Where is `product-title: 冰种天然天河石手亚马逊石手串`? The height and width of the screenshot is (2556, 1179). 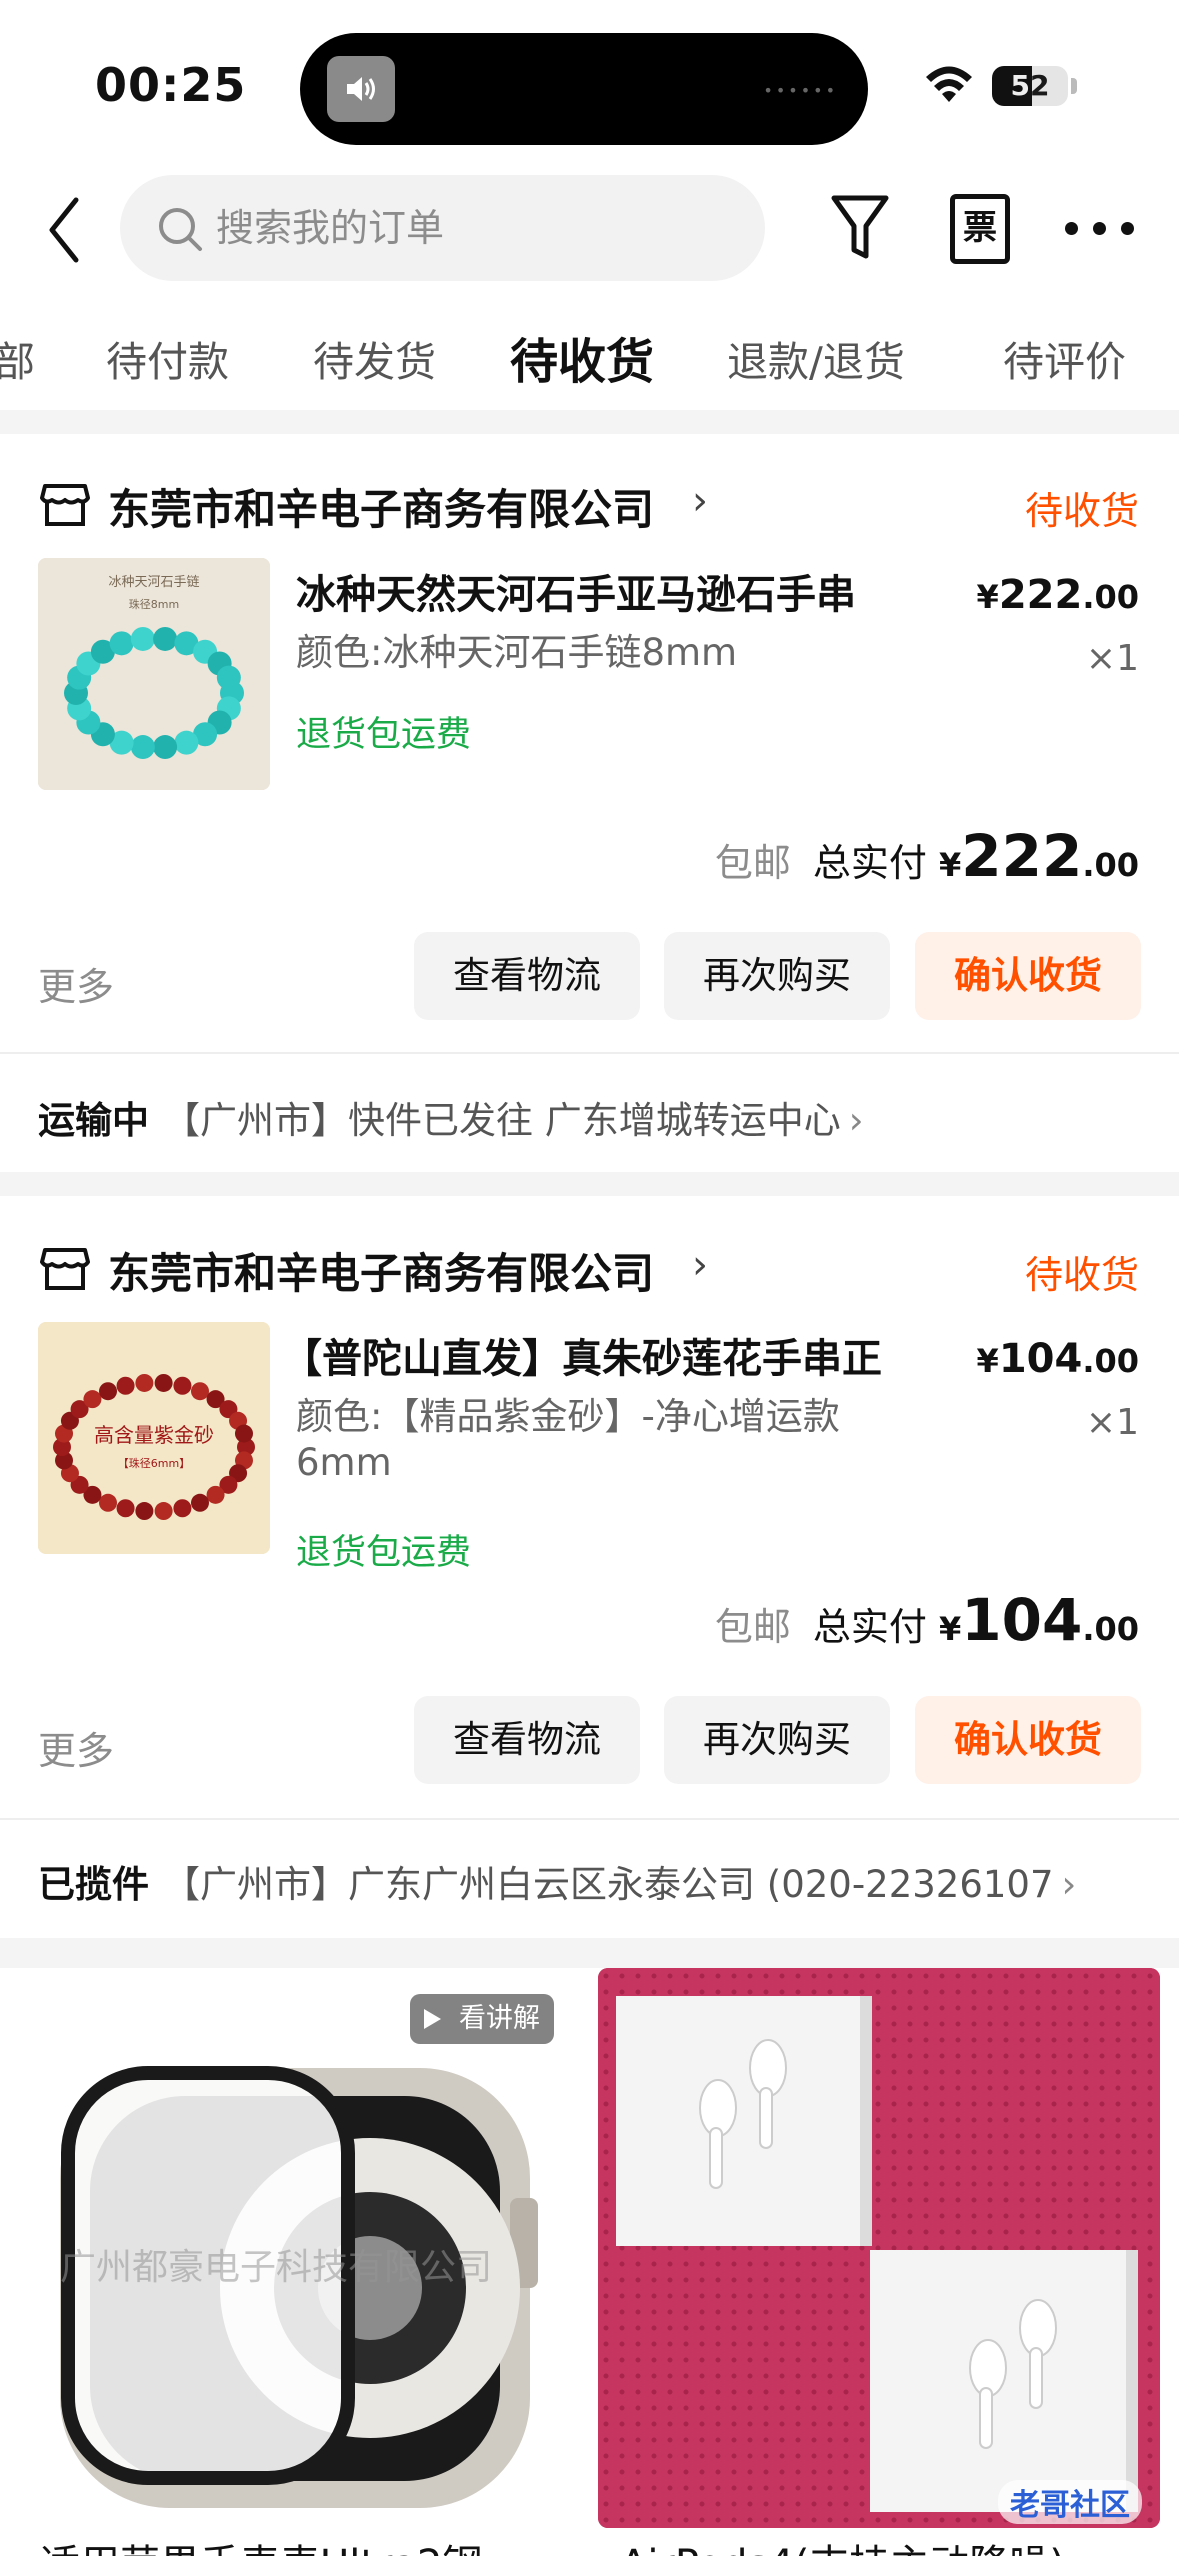 product-title: 冰种天然天河石手亚马逊石手串 is located at coordinates (601, 591).